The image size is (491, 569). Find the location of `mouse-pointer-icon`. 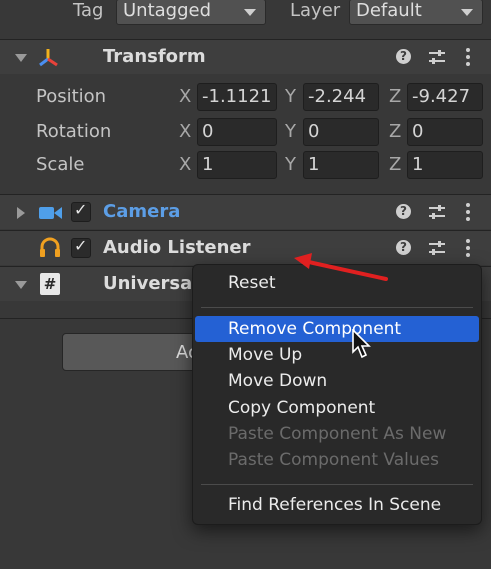

mouse-pointer-icon is located at coordinates (361, 344).